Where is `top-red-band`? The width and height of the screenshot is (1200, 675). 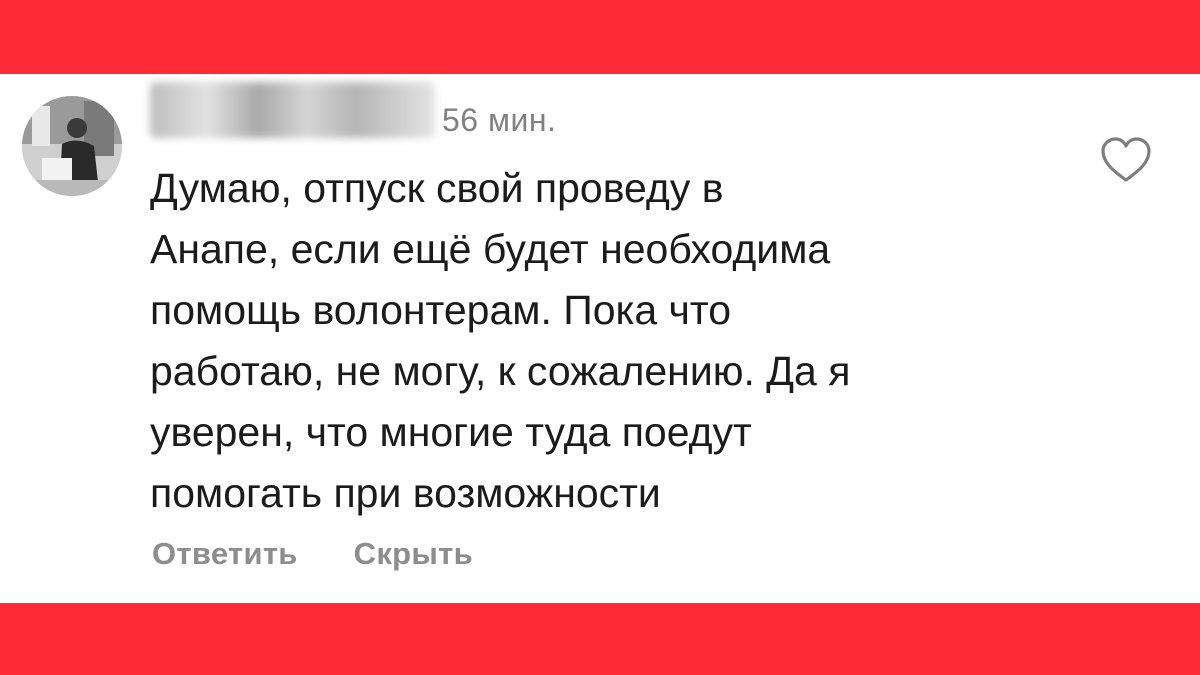 top-red-band is located at coordinates (600, 37).